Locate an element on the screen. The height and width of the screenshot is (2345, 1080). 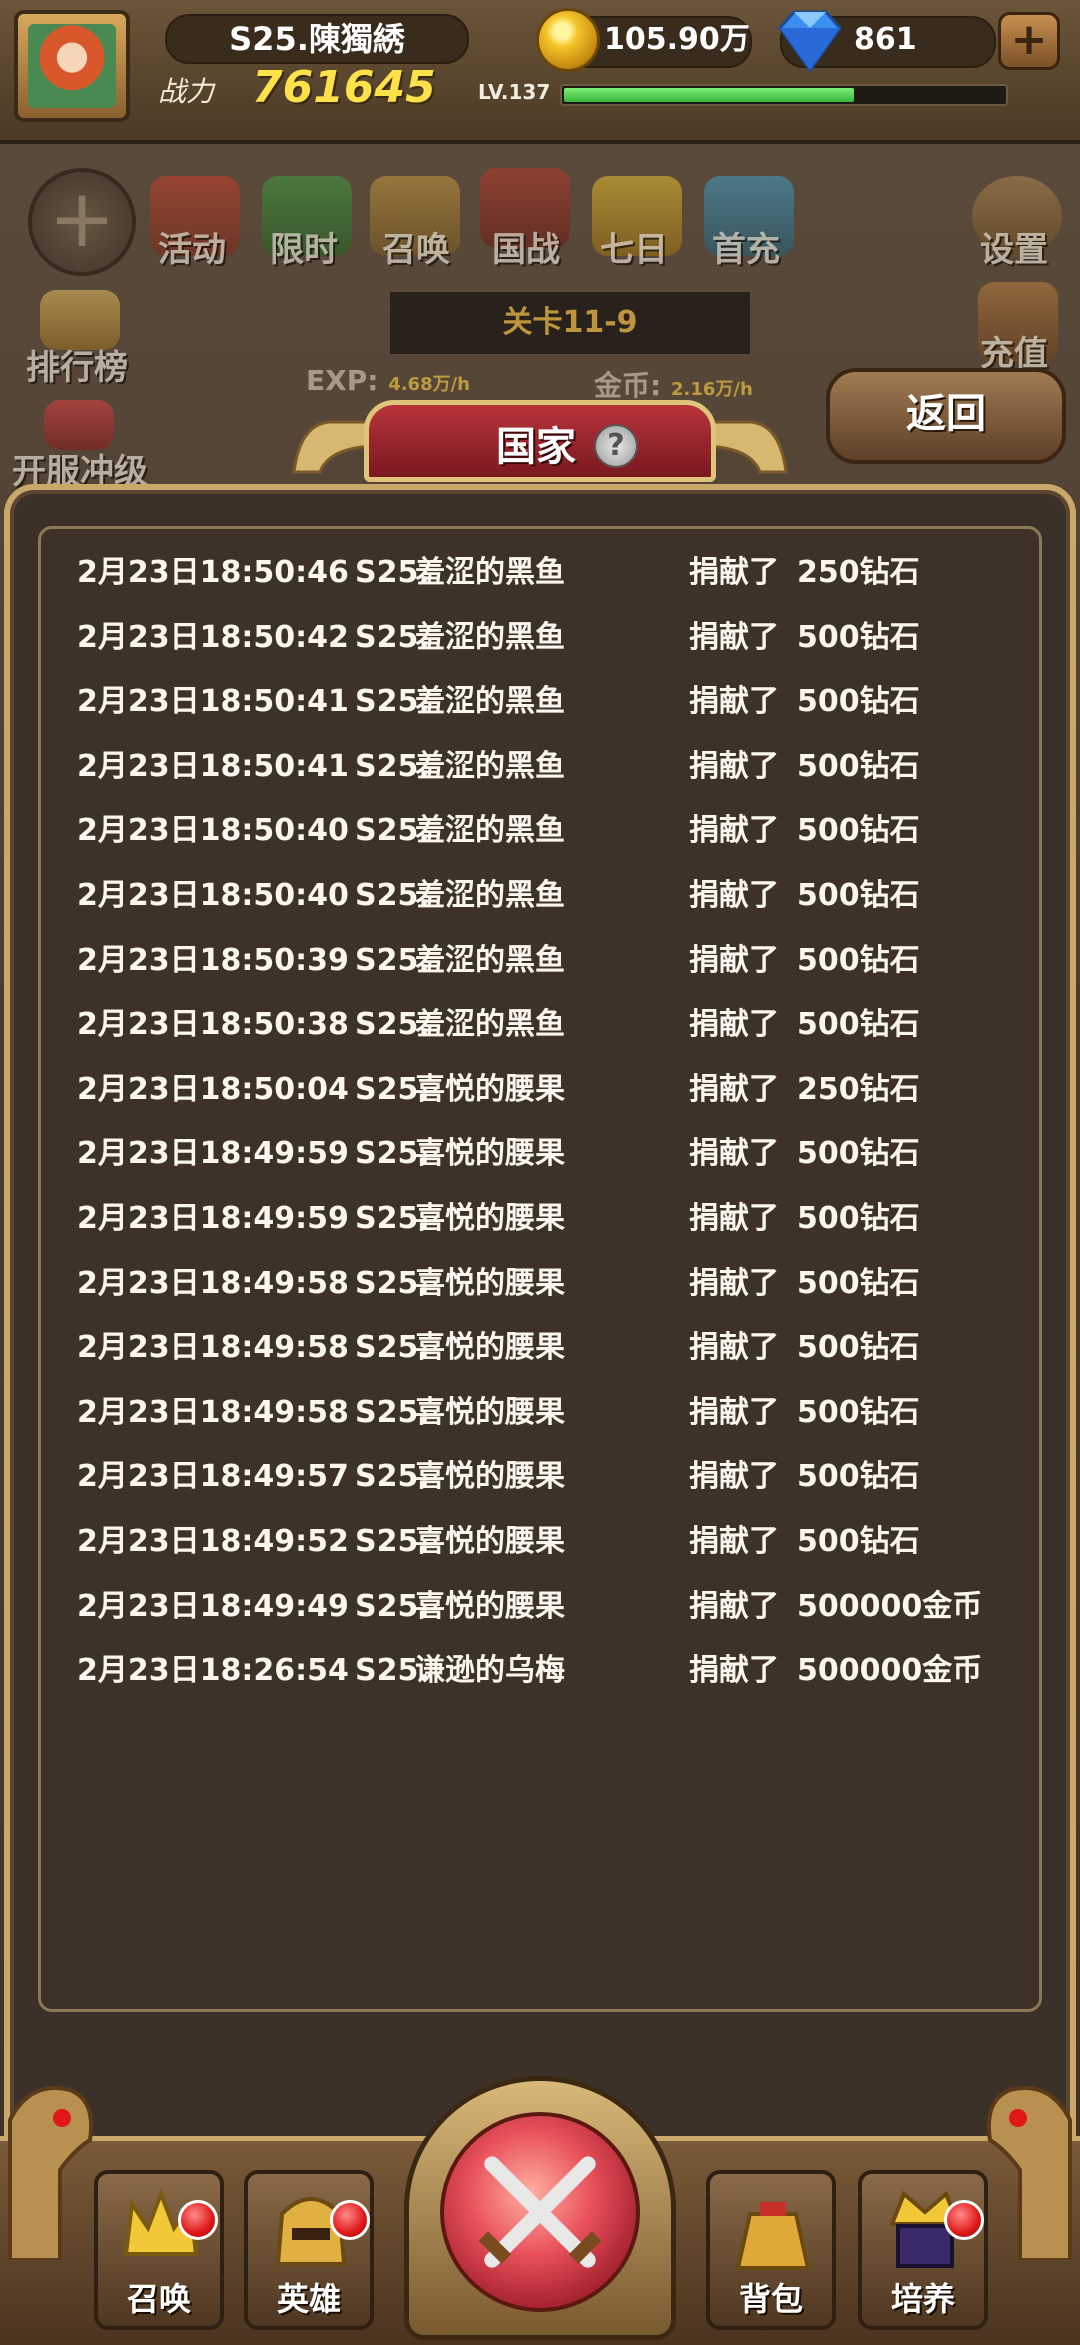
nav-train-button: 培养 is located at coordinates (923, 2250).